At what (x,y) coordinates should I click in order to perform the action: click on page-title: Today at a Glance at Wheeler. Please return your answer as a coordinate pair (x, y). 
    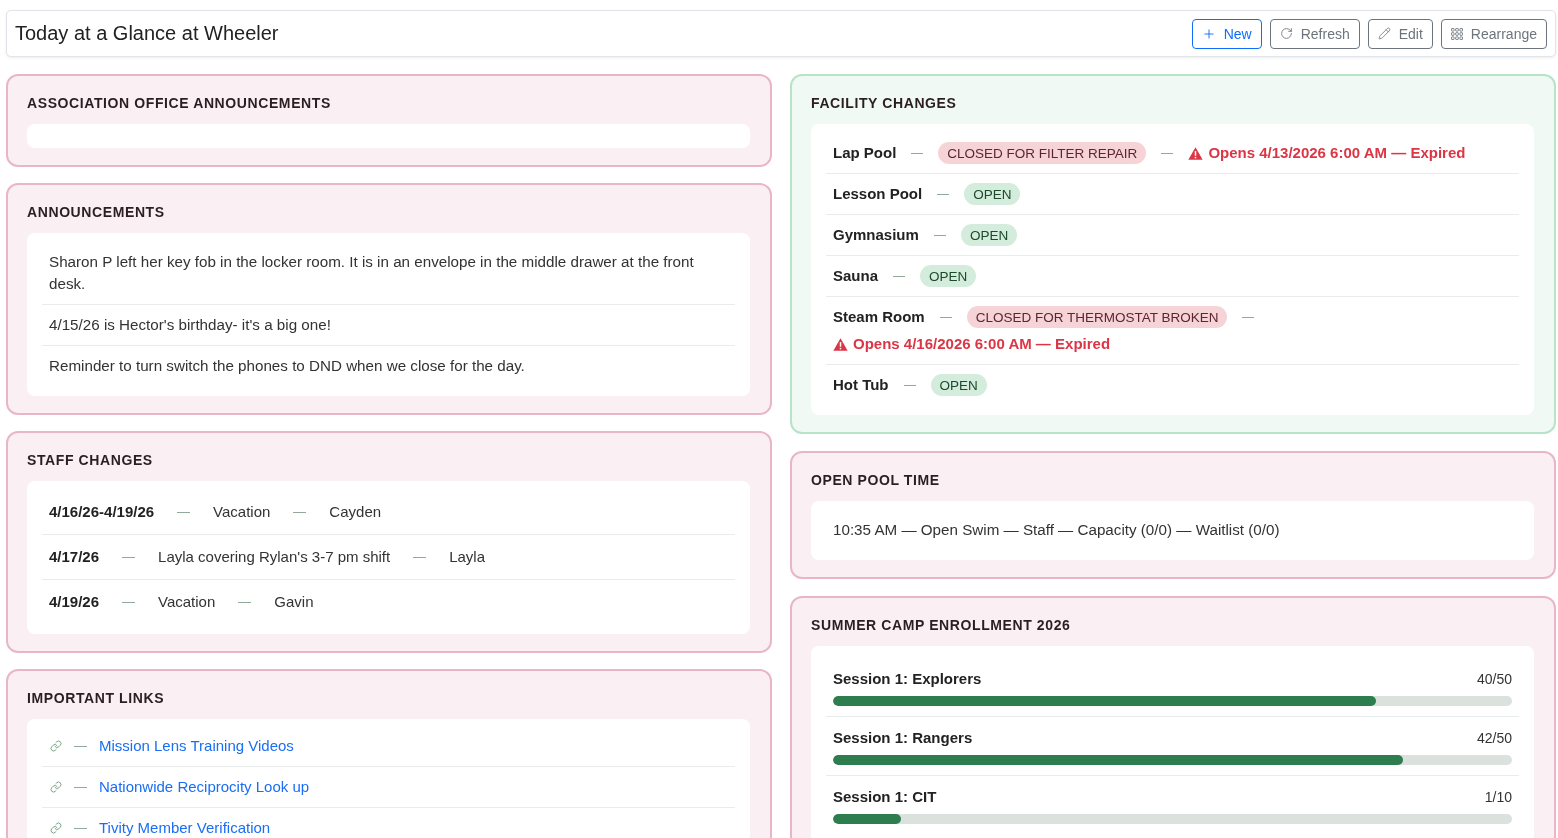
    Looking at the image, I should click on (147, 33).